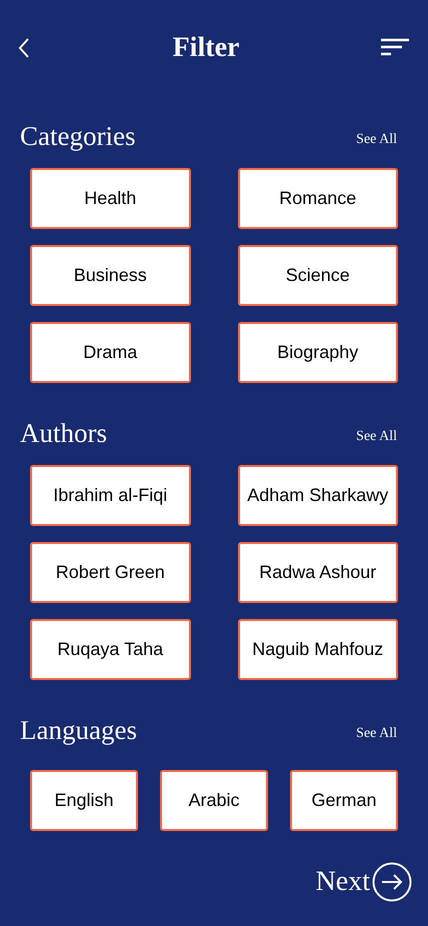 The image size is (428, 926). Describe the element at coordinates (110, 275) in the screenshot. I see `filter-option: Business` at that location.